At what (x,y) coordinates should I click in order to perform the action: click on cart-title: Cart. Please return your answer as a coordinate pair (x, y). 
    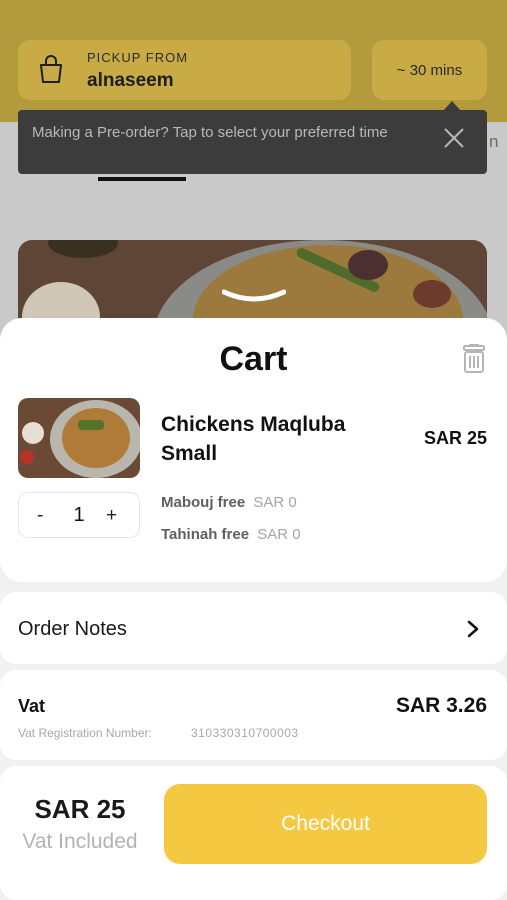
    Looking at the image, I should click on (253, 359).